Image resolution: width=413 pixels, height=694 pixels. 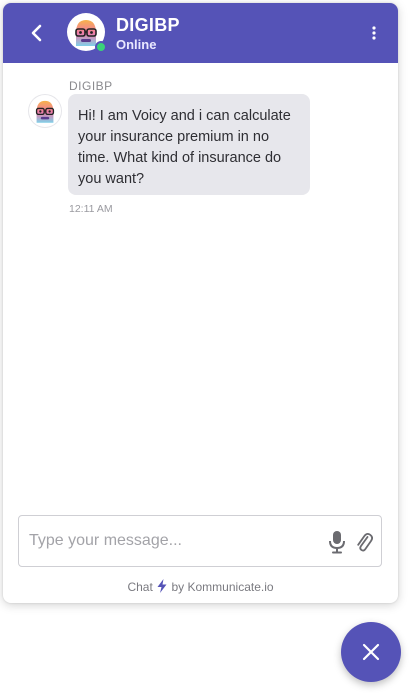 I want to click on lightning-icon, so click(x=162, y=586).